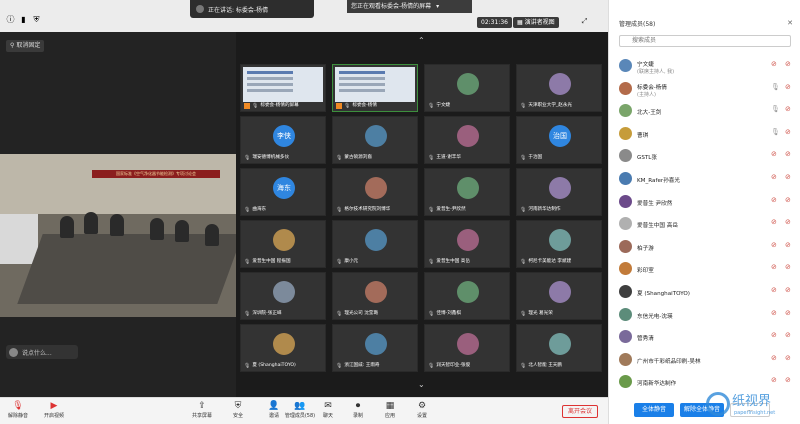  What do you see at coordinates (559, 88) in the screenshot?
I see `participant-tile: 🎙 天津职业大学_赵永光` at bounding box center [559, 88].